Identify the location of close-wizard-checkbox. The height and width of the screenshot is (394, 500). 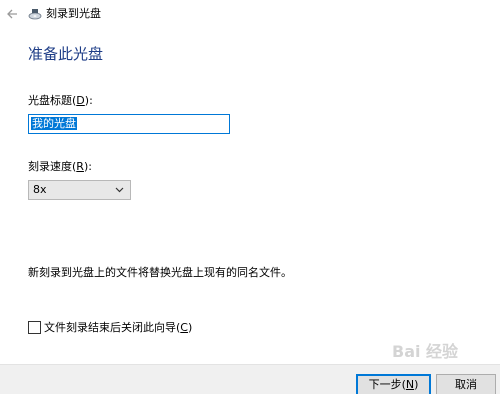
(34, 327).